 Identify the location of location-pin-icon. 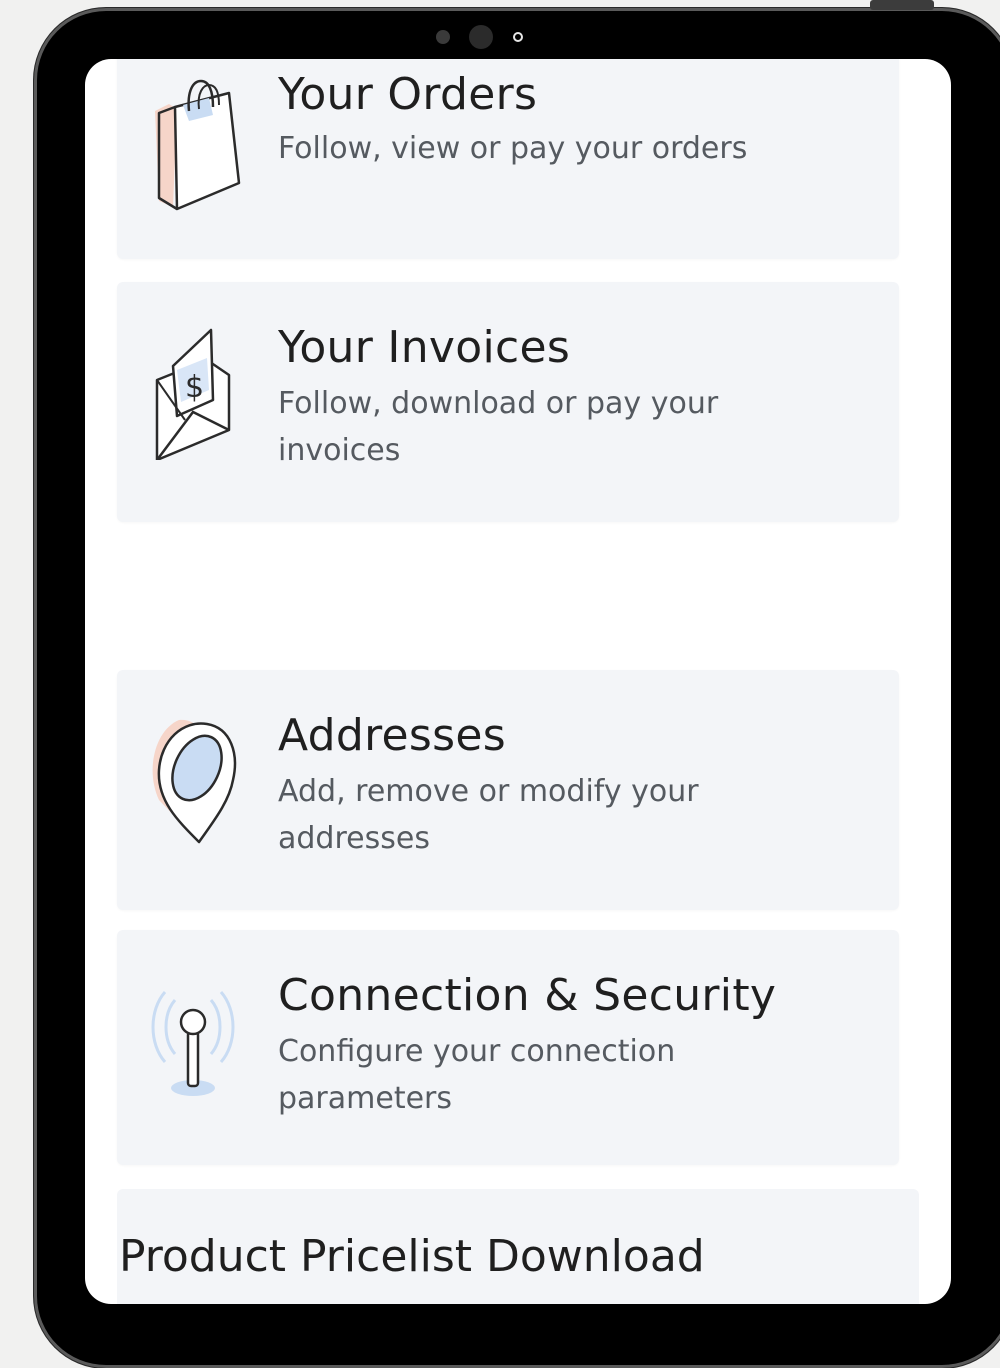
(194, 781).